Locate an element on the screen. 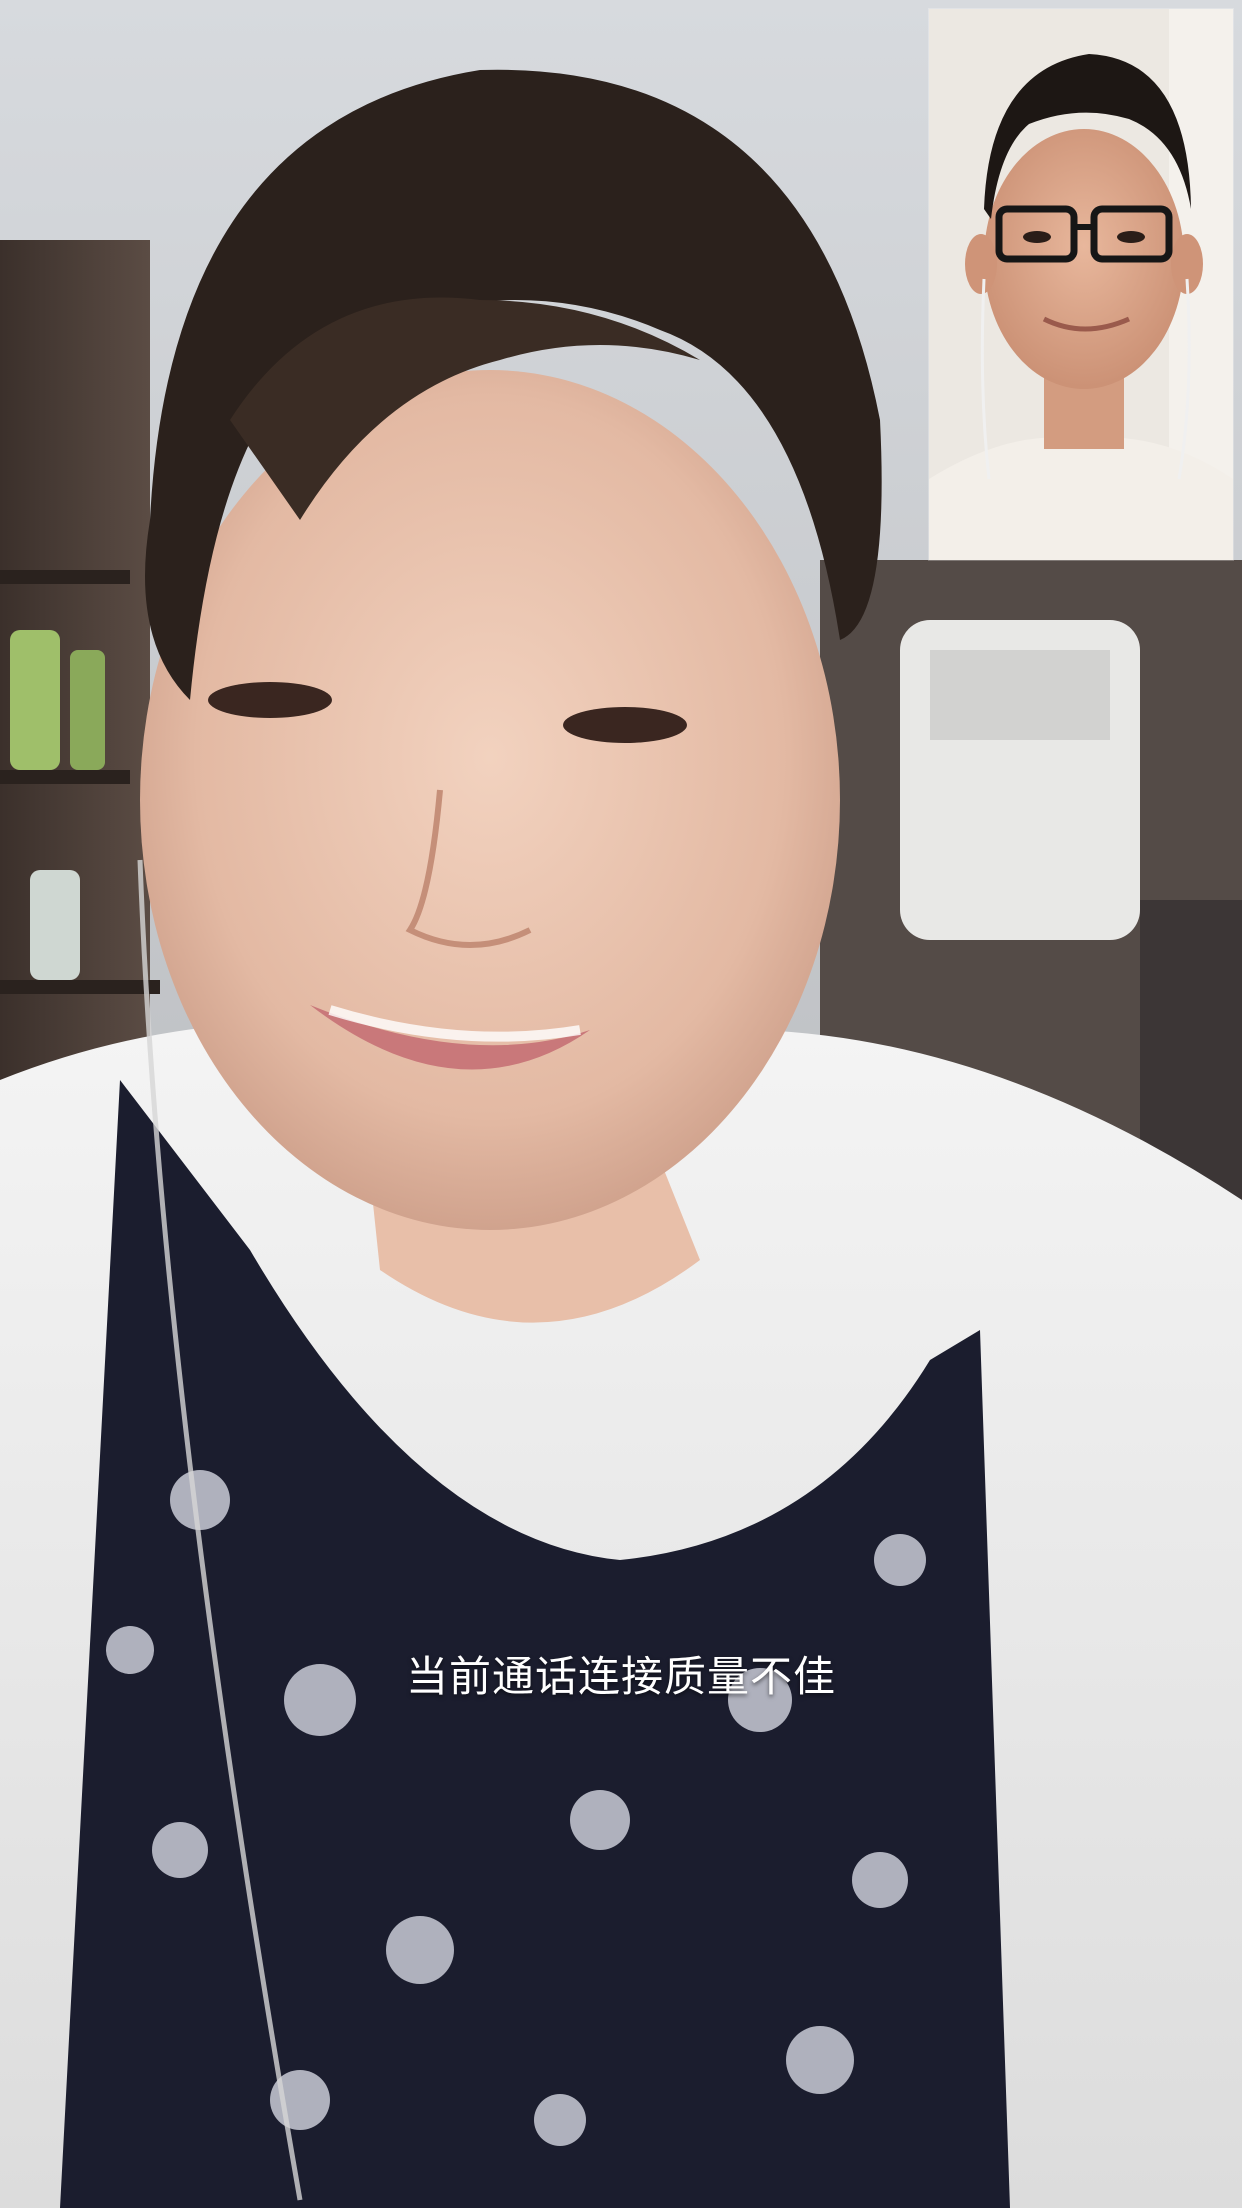  self-camera-image is located at coordinates (1081, 284).